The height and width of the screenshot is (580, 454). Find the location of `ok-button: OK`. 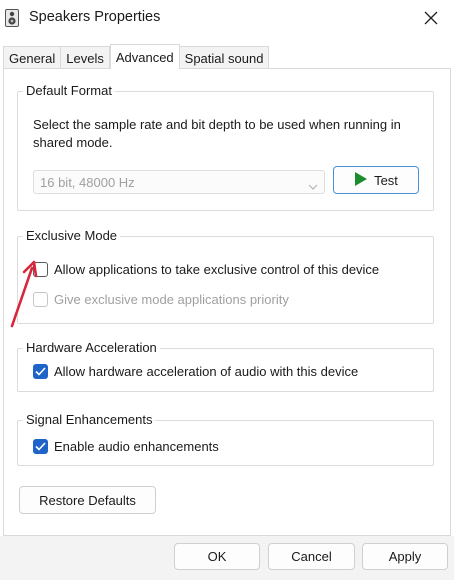

ok-button: OK is located at coordinates (217, 556).